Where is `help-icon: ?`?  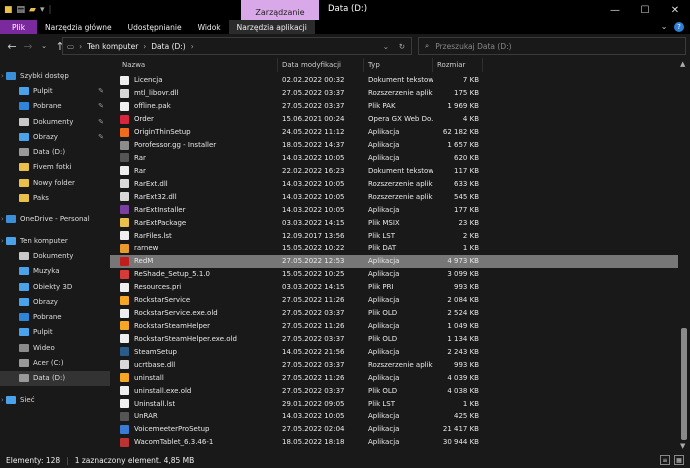 help-icon: ? is located at coordinates (679, 27).